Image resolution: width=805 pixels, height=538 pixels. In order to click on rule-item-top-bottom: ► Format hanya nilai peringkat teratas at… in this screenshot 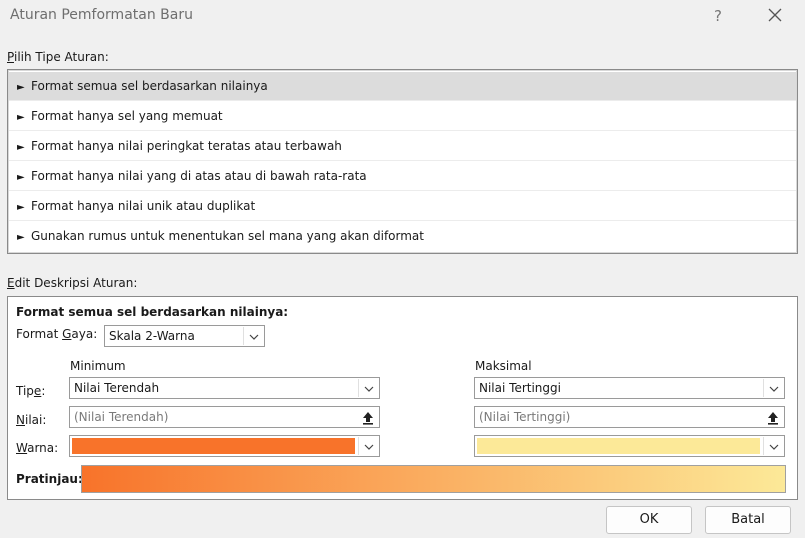, I will do `click(402, 146)`.